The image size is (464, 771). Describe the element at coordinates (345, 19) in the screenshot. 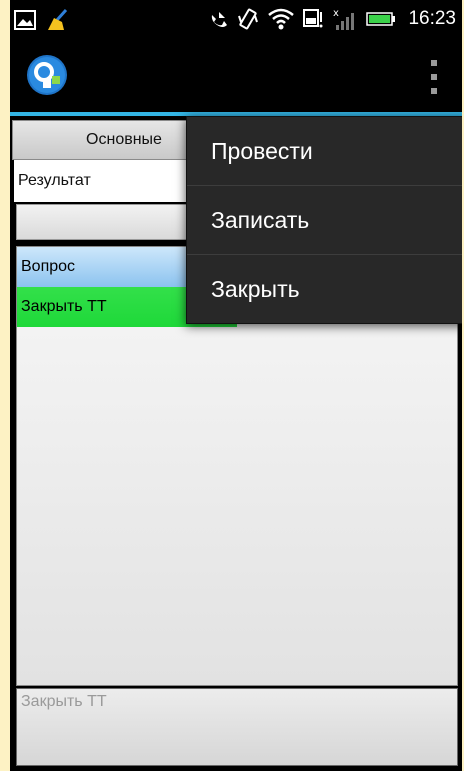

I see `signal-icon: x` at that location.